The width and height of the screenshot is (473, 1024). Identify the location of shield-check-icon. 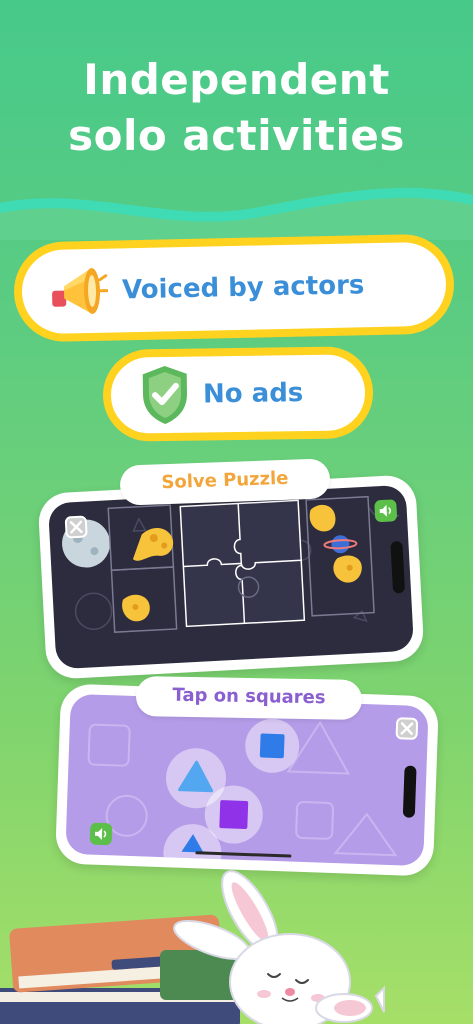
(164, 395).